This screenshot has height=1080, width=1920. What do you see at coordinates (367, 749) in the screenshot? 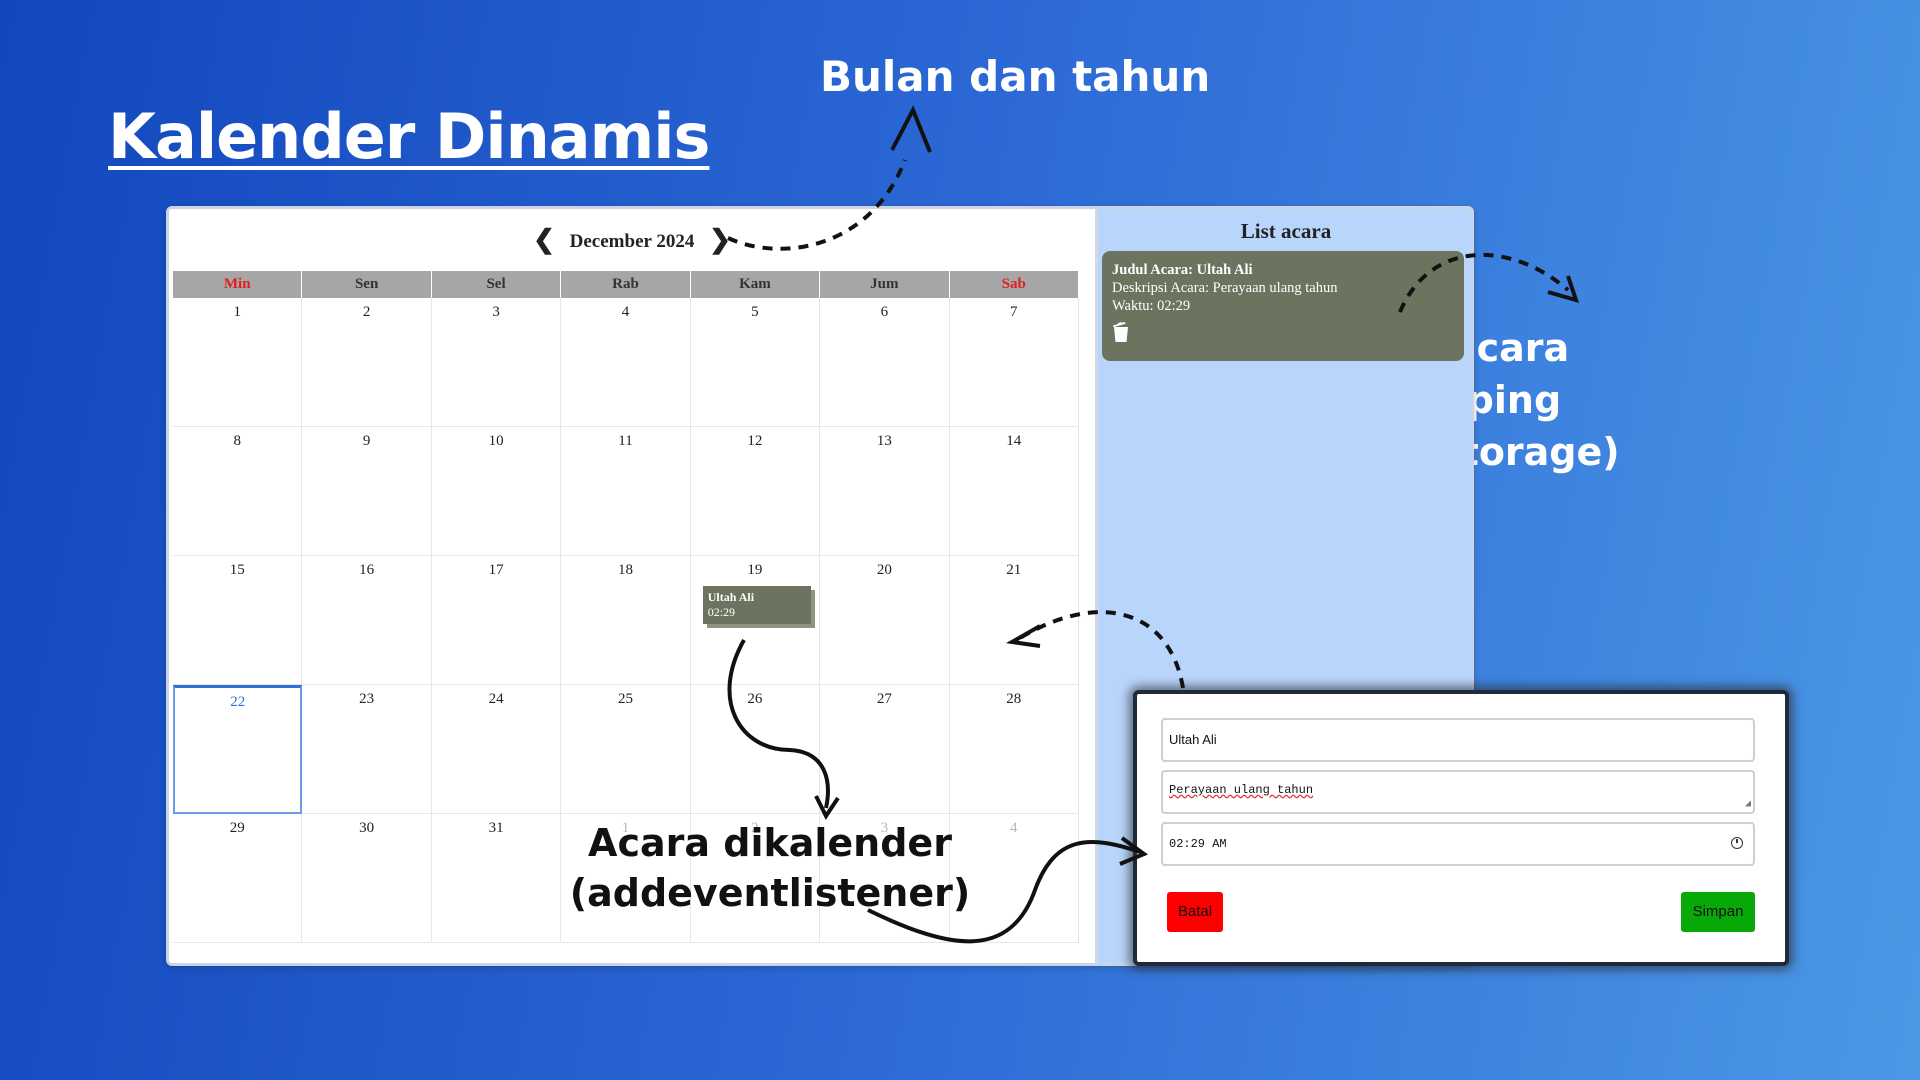
I see `calendar-day: 23` at bounding box center [367, 749].